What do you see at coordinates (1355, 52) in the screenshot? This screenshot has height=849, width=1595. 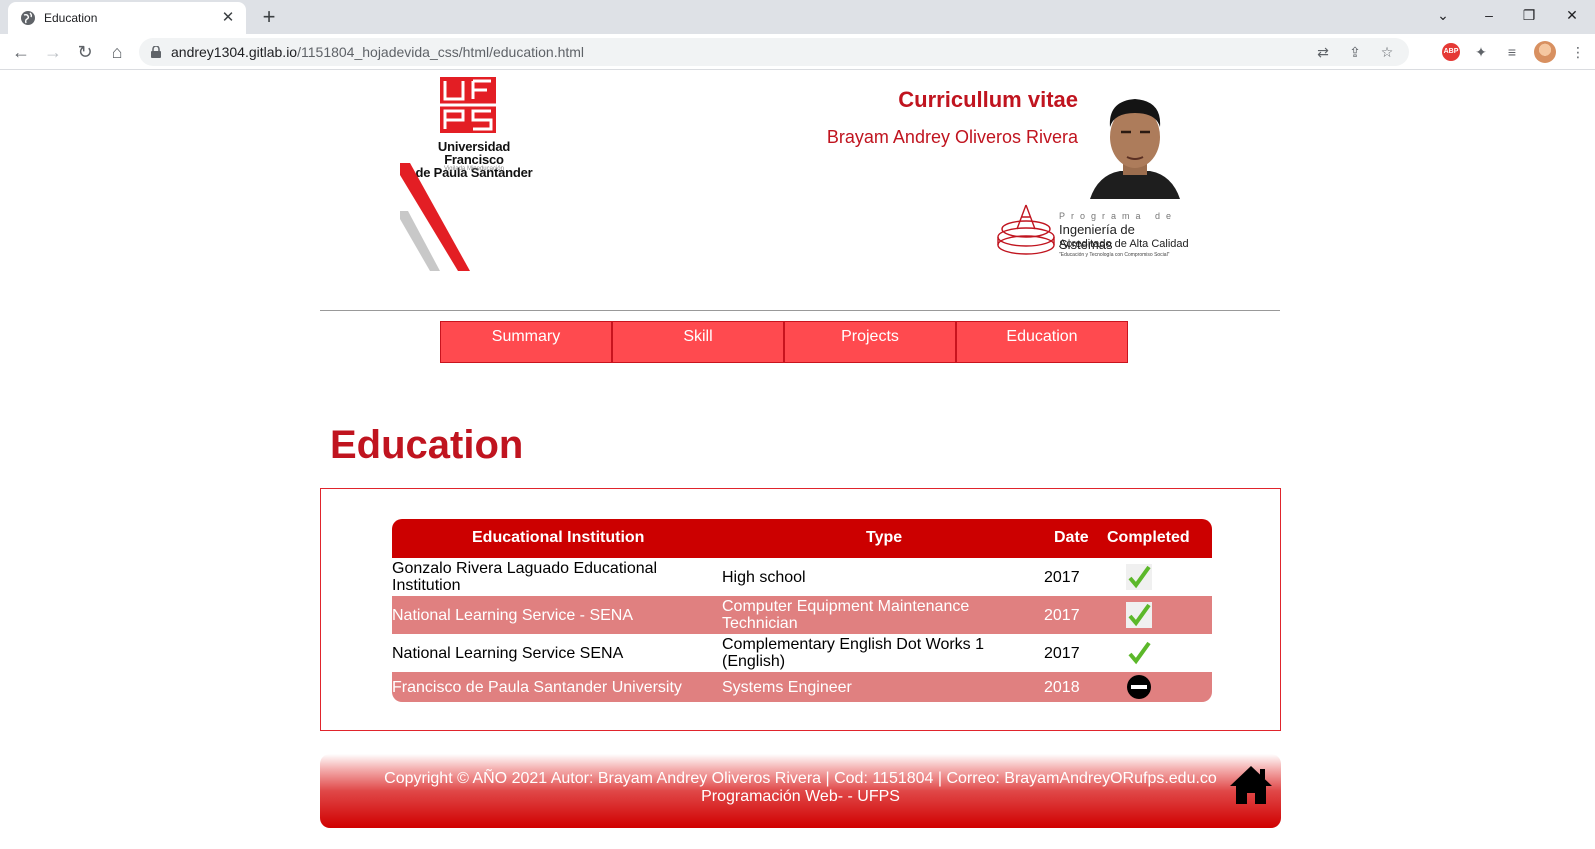 I see `share-icon: ⇪` at bounding box center [1355, 52].